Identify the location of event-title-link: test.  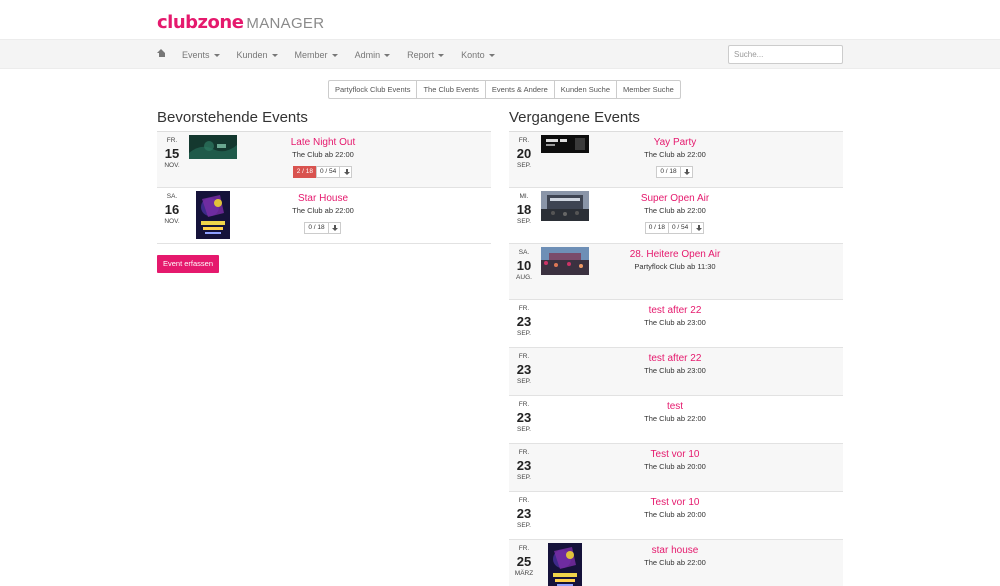
(675, 407).